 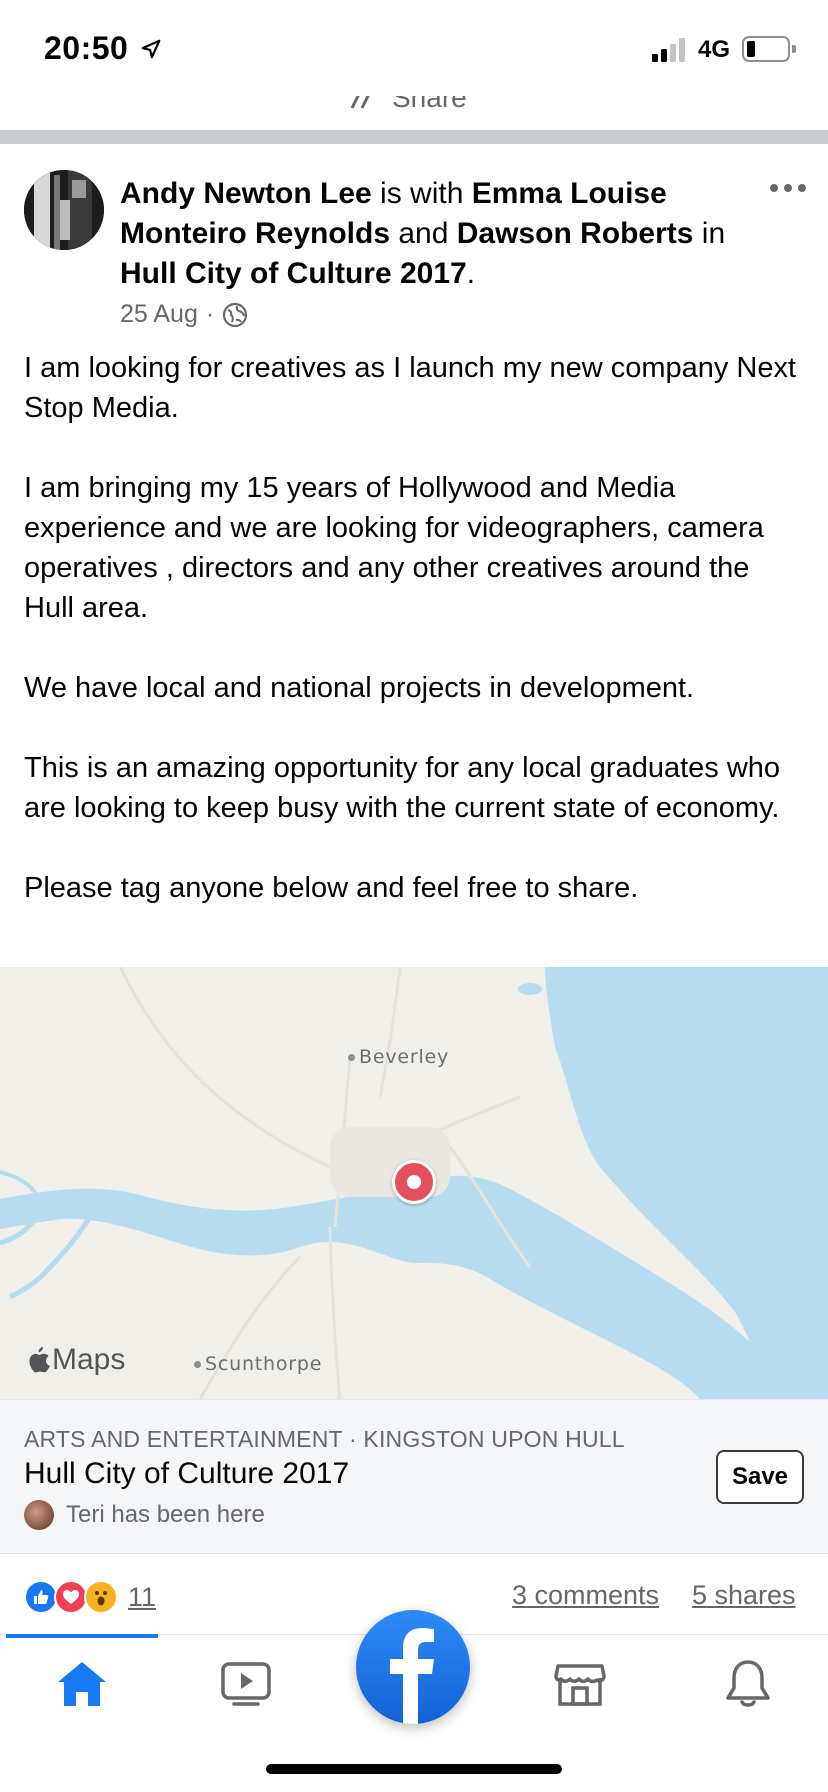 What do you see at coordinates (788, 188) in the screenshot?
I see `more-options-icon` at bounding box center [788, 188].